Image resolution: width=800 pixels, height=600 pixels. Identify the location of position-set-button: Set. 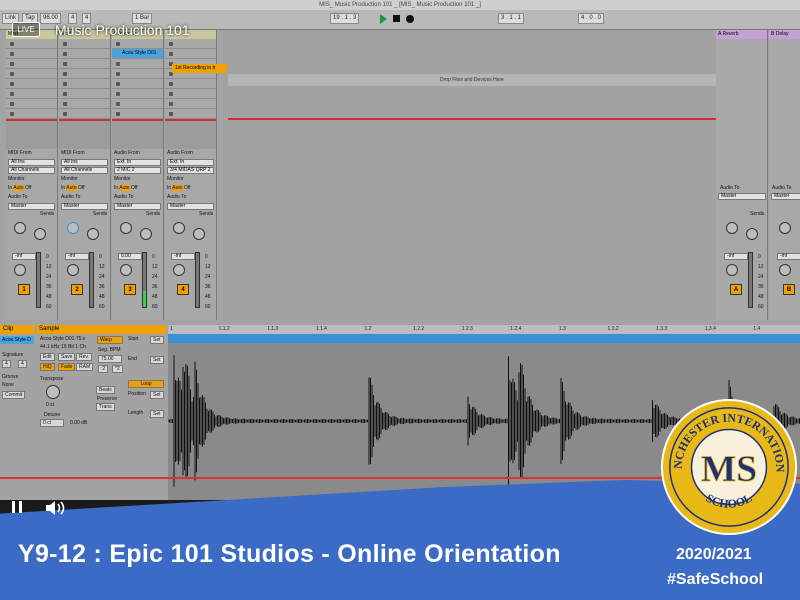
(157, 395).